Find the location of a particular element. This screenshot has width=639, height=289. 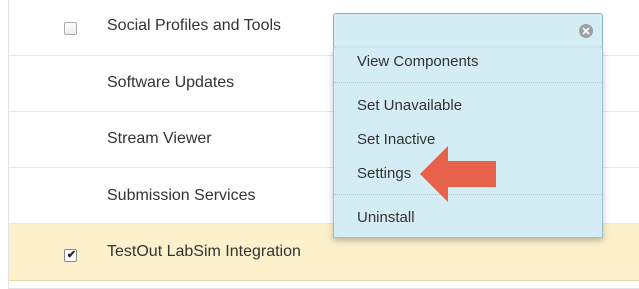

menu-item-uninstall: Uninstall is located at coordinates (386, 217).